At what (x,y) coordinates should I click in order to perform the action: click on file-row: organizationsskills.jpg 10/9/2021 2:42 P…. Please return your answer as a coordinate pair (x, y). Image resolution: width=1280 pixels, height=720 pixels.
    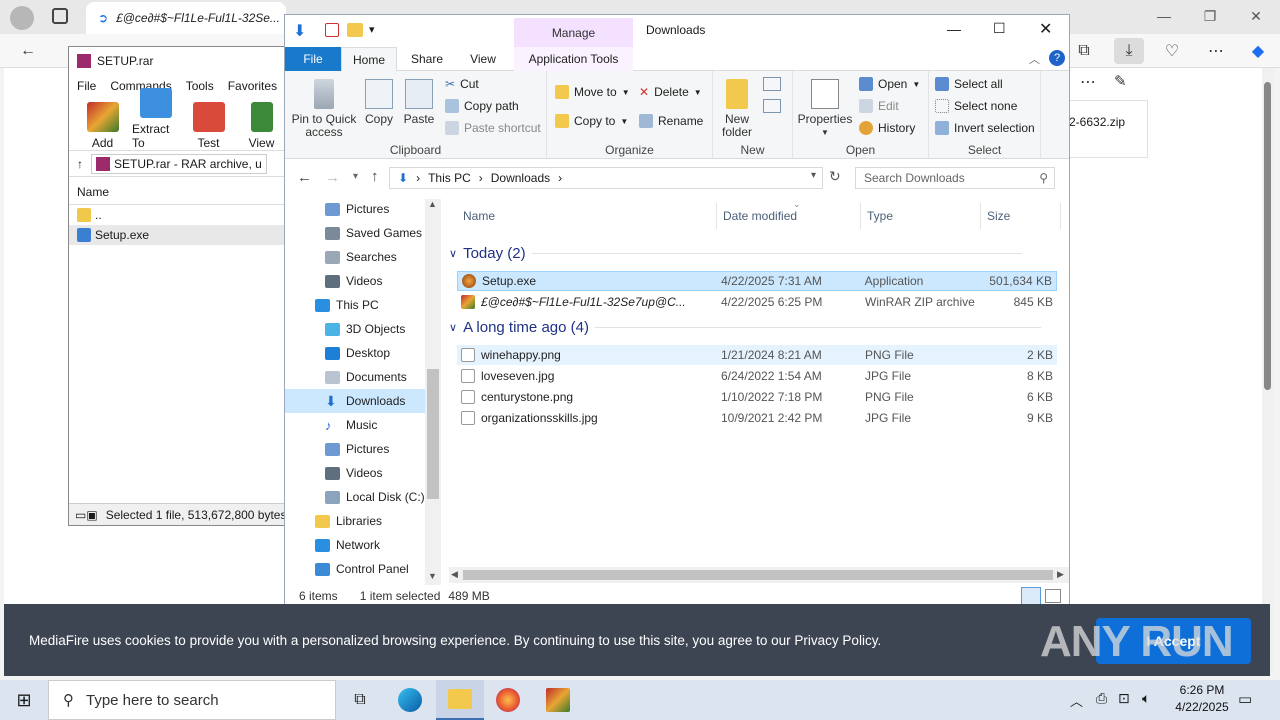
    Looking at the image, I should click on (757, 418).